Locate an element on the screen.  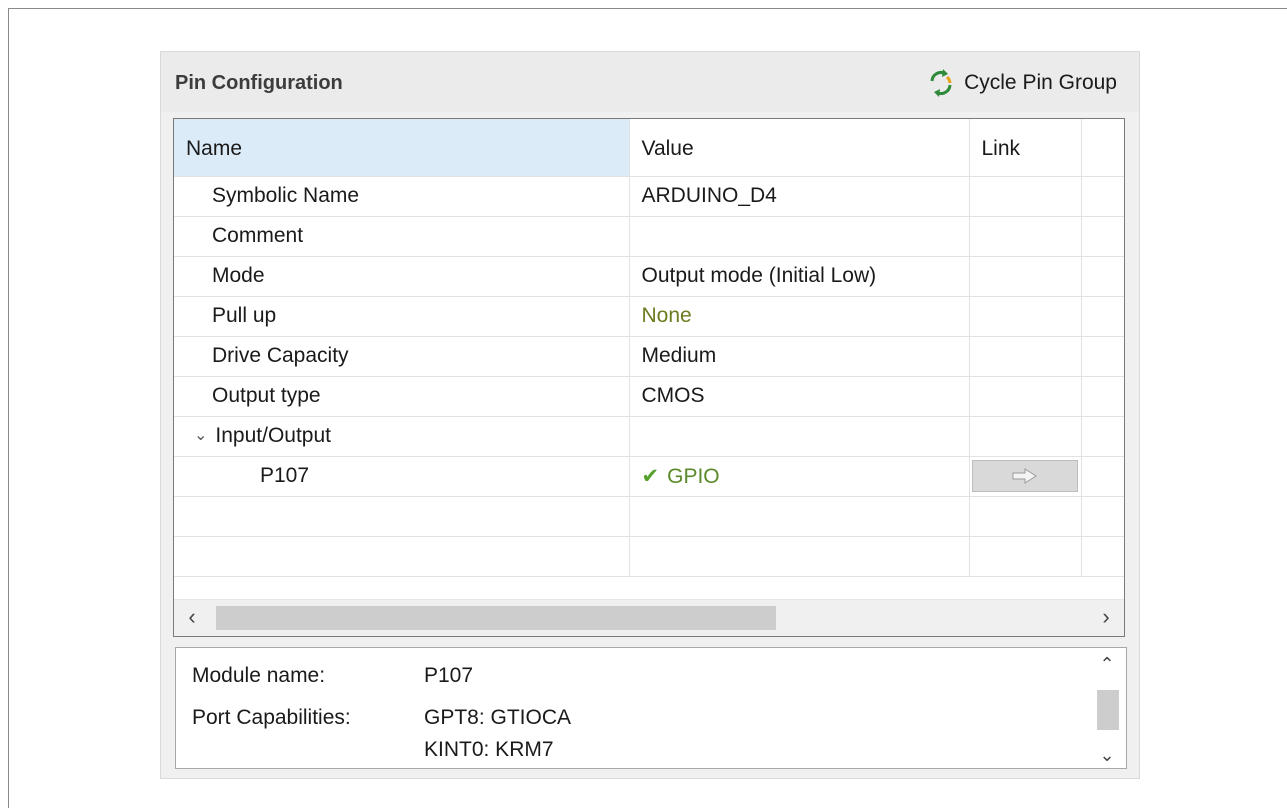
port-capability-item: KINT0: KRM7 is located at coordinates (489, 749).